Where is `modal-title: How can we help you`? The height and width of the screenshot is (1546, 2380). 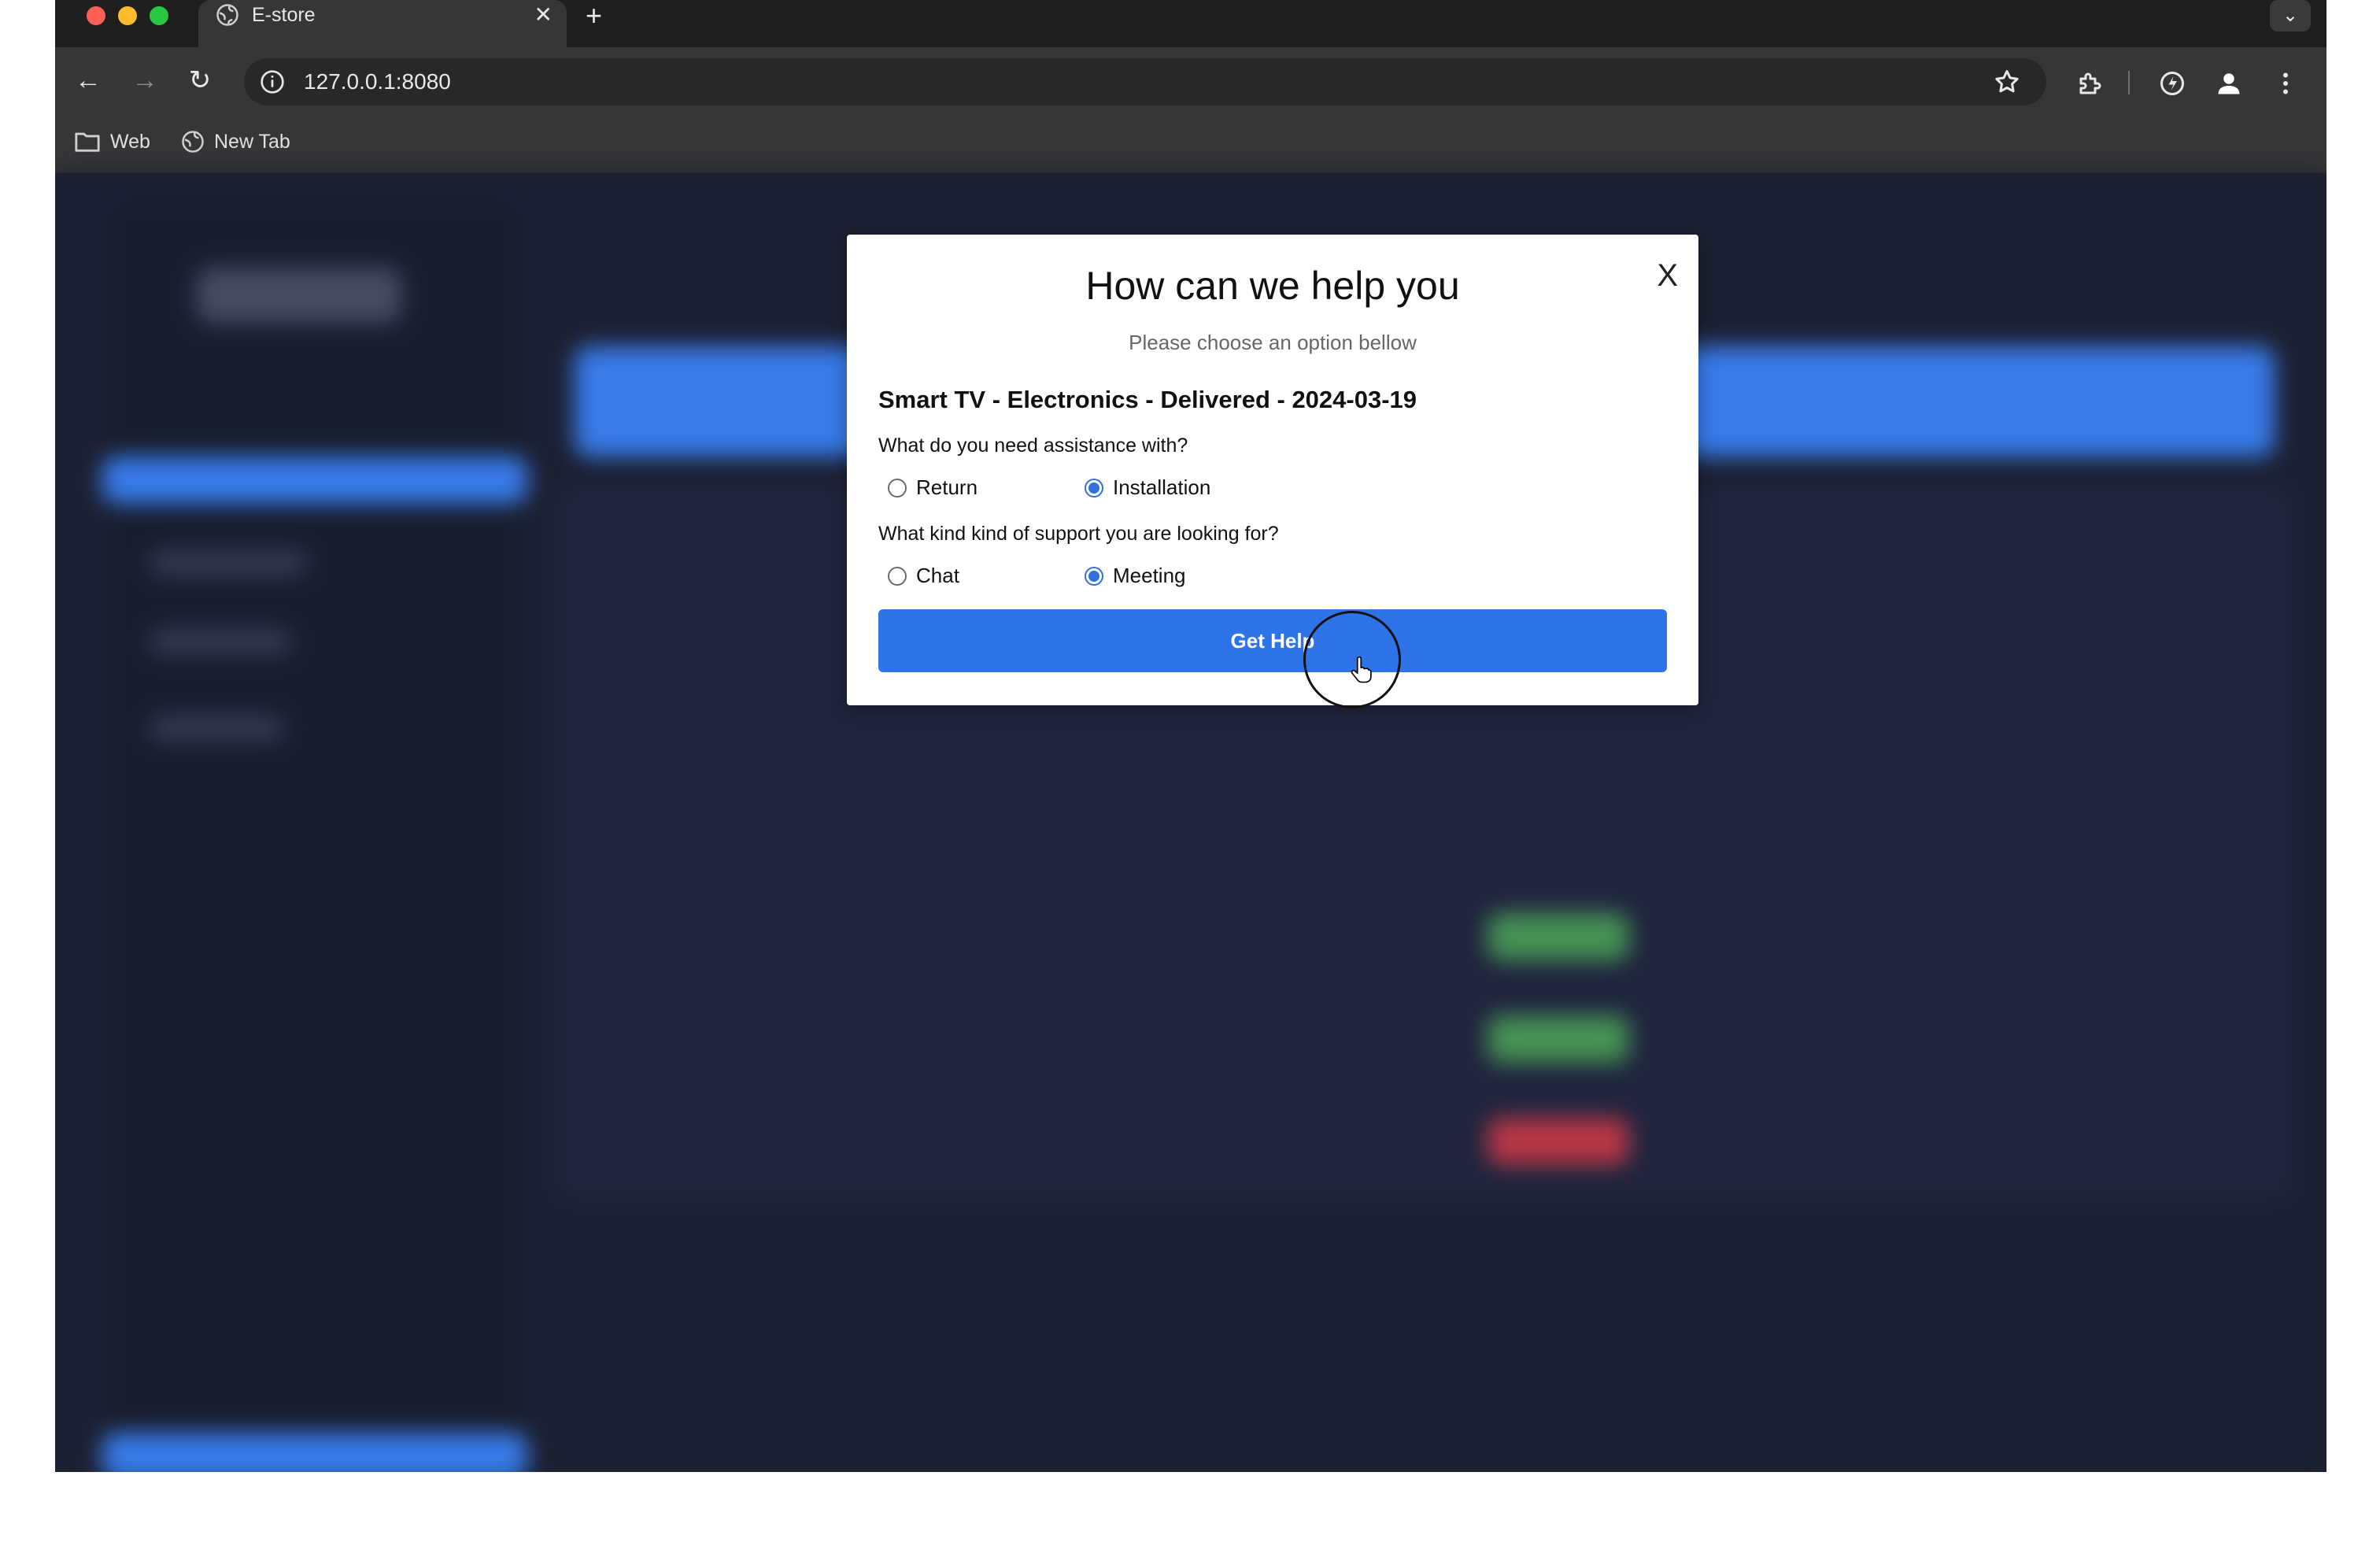 modal-title: How can we help you is located at coordinates (1272, 286).